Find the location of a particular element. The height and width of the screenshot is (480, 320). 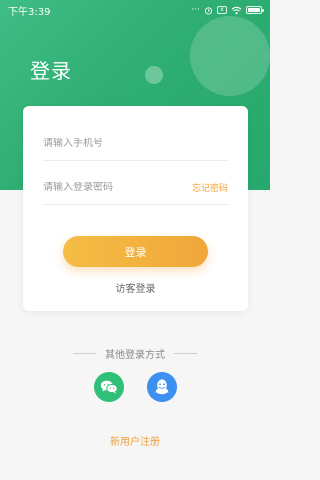

register-link: 新用户注册 is located at coordinates (135, 440).